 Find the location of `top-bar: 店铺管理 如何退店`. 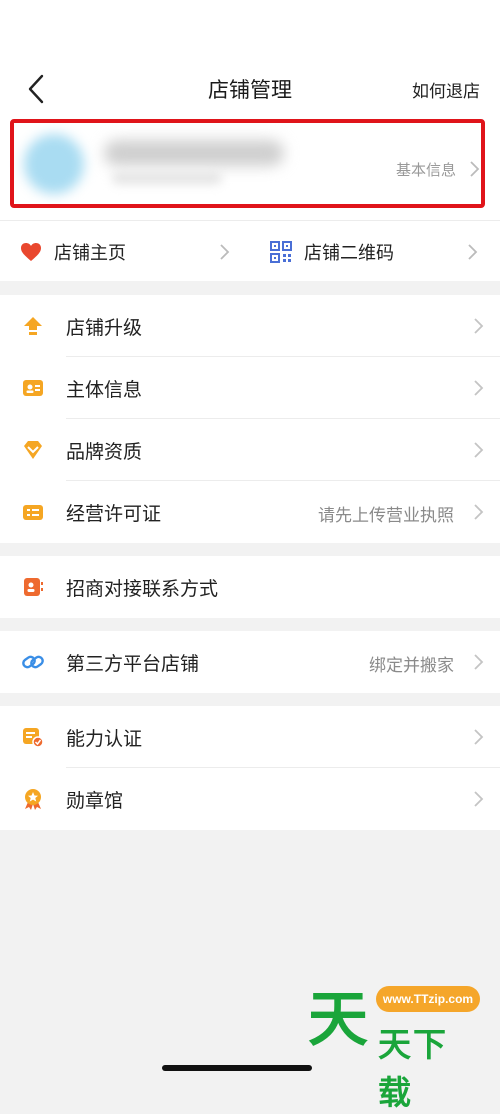

top-bar: 店铺管理 如何退店 is located at coordinates (250, 59).